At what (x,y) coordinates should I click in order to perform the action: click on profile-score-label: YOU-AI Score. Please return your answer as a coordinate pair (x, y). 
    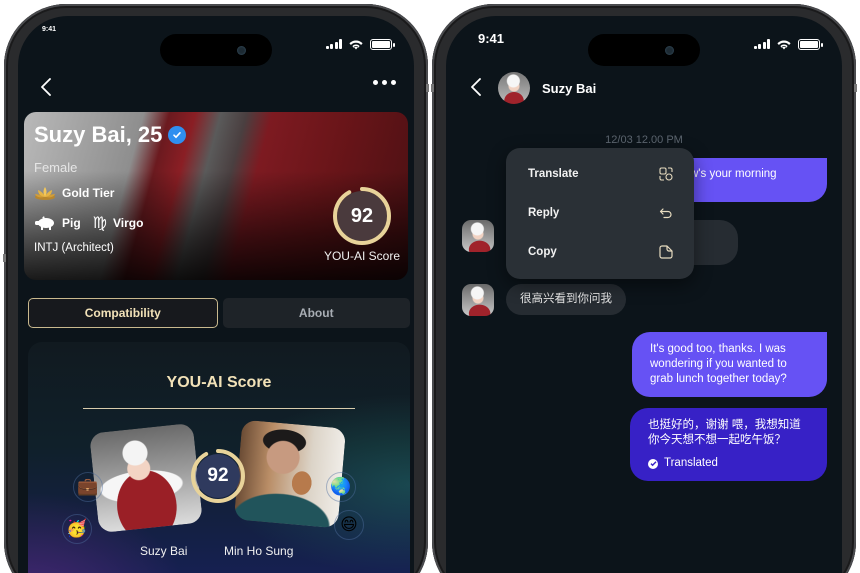
    Looking at the image, I should click on (361, 256).